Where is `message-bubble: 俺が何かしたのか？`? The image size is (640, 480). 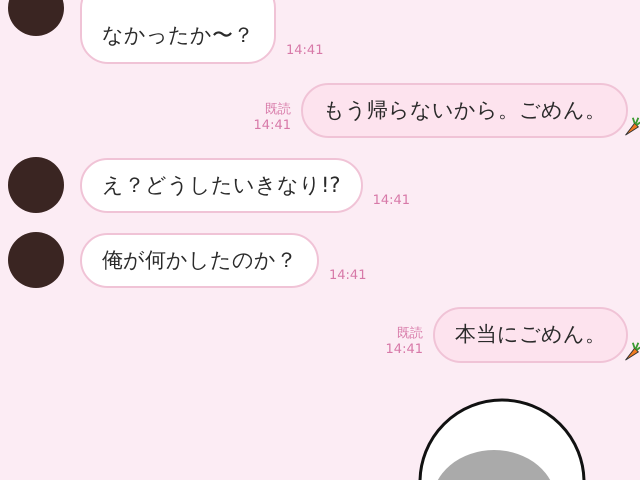 message-bubble: 俺が何かしたのか？ is located at coordinates (199, 260).